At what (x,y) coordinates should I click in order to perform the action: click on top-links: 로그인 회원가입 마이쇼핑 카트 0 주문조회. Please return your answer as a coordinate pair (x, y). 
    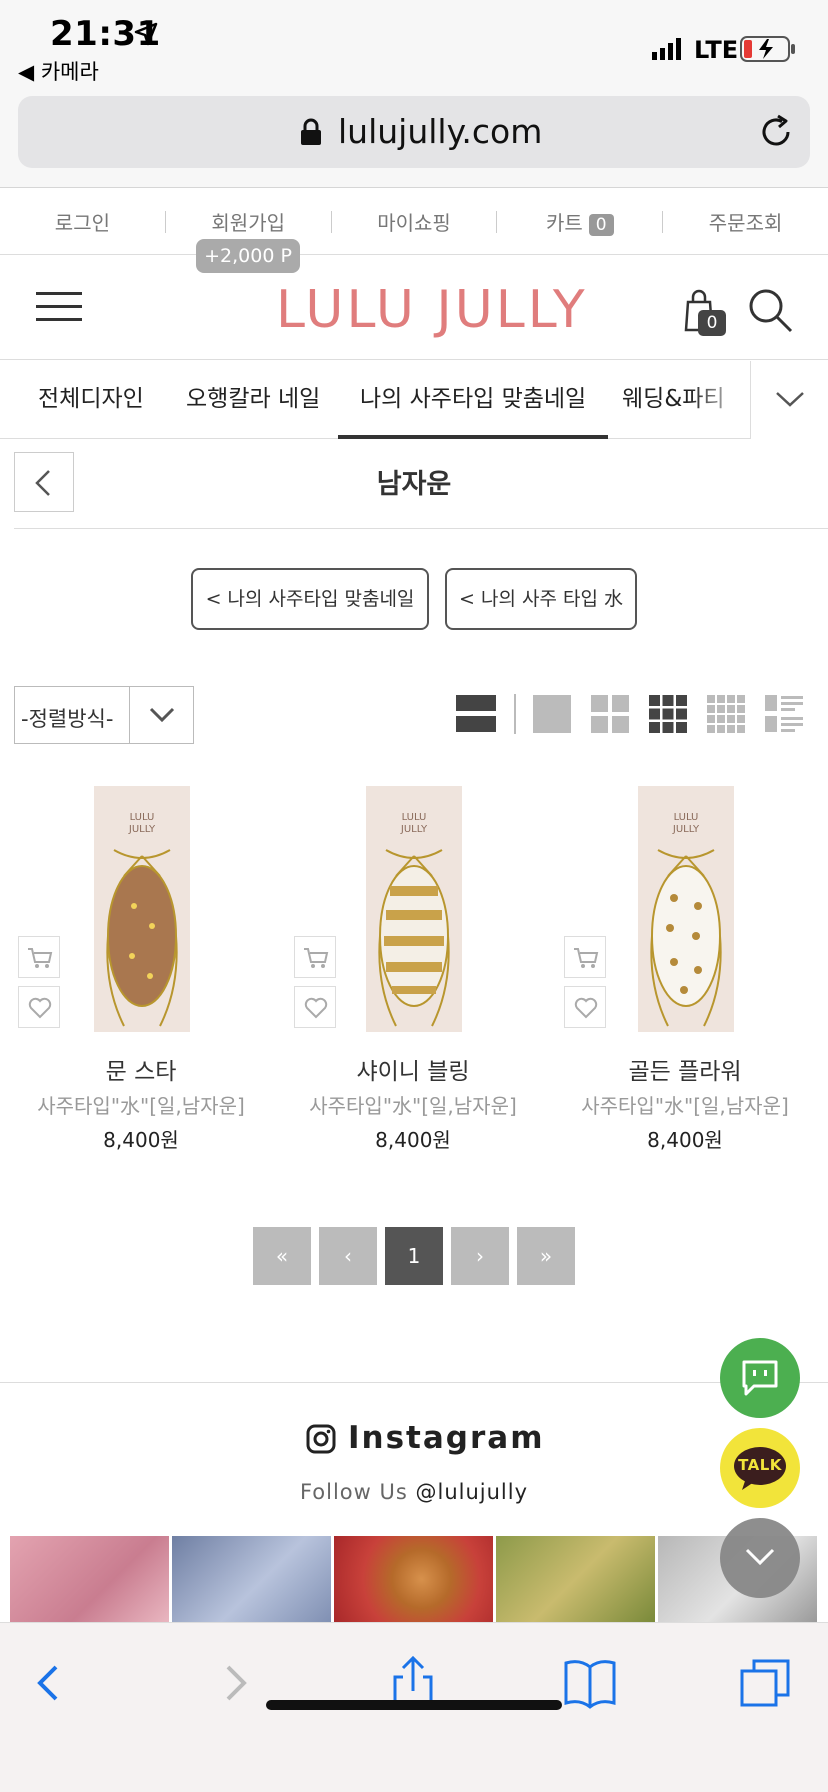
    Looking at the image, I should click on (414, 222).